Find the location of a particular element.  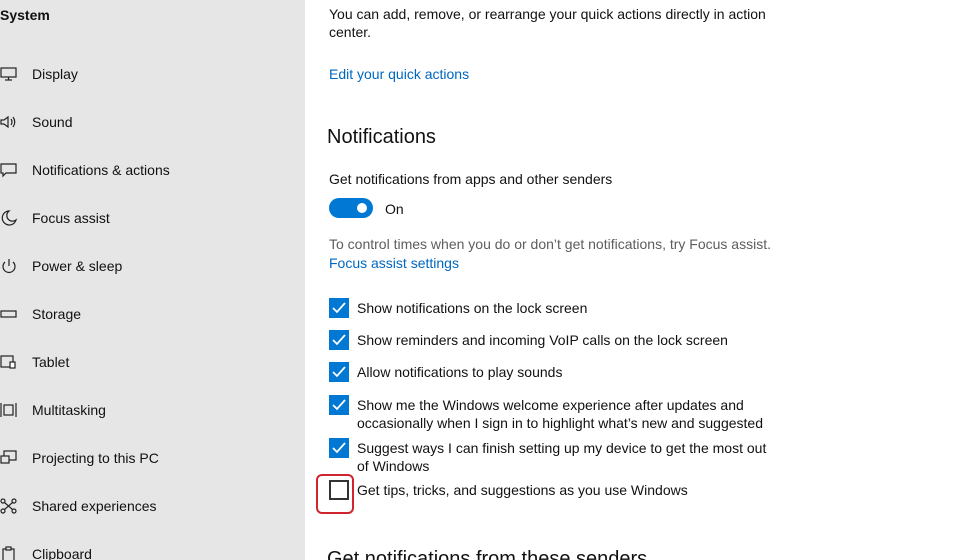

sidebar-item-tablet: Tablet is located at coordinates (152, 362).